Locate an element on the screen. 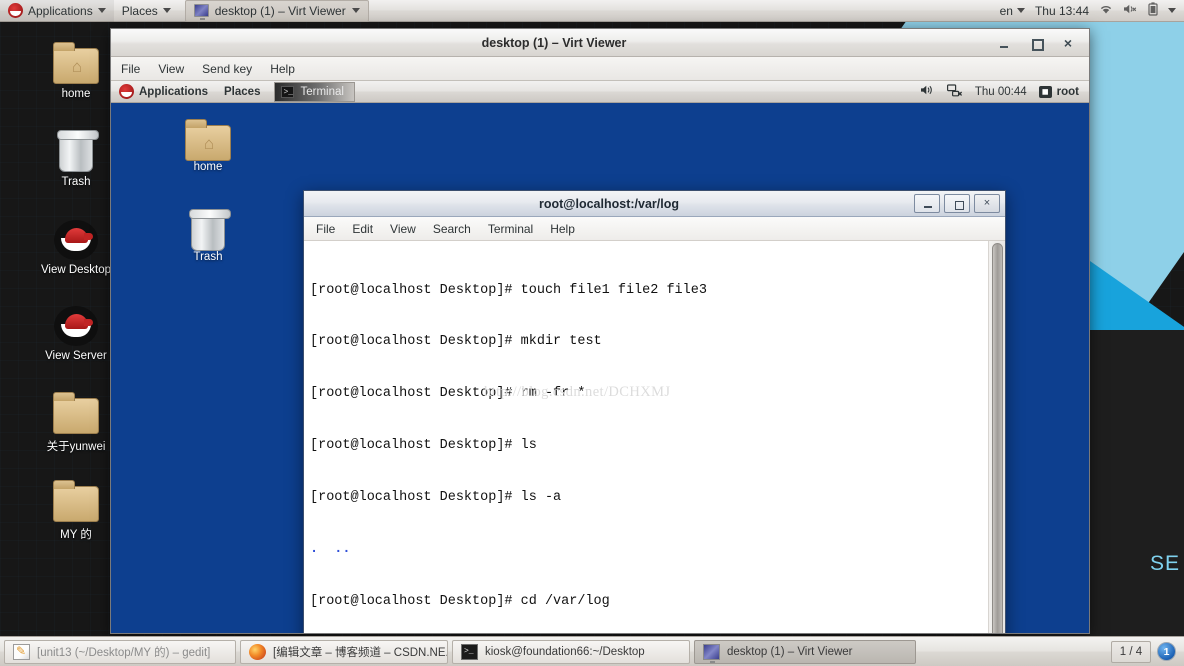 The width and height of the screenshot is (1184, 666). terminal-scrollbar-thumb is located at coordinates (997, 438).